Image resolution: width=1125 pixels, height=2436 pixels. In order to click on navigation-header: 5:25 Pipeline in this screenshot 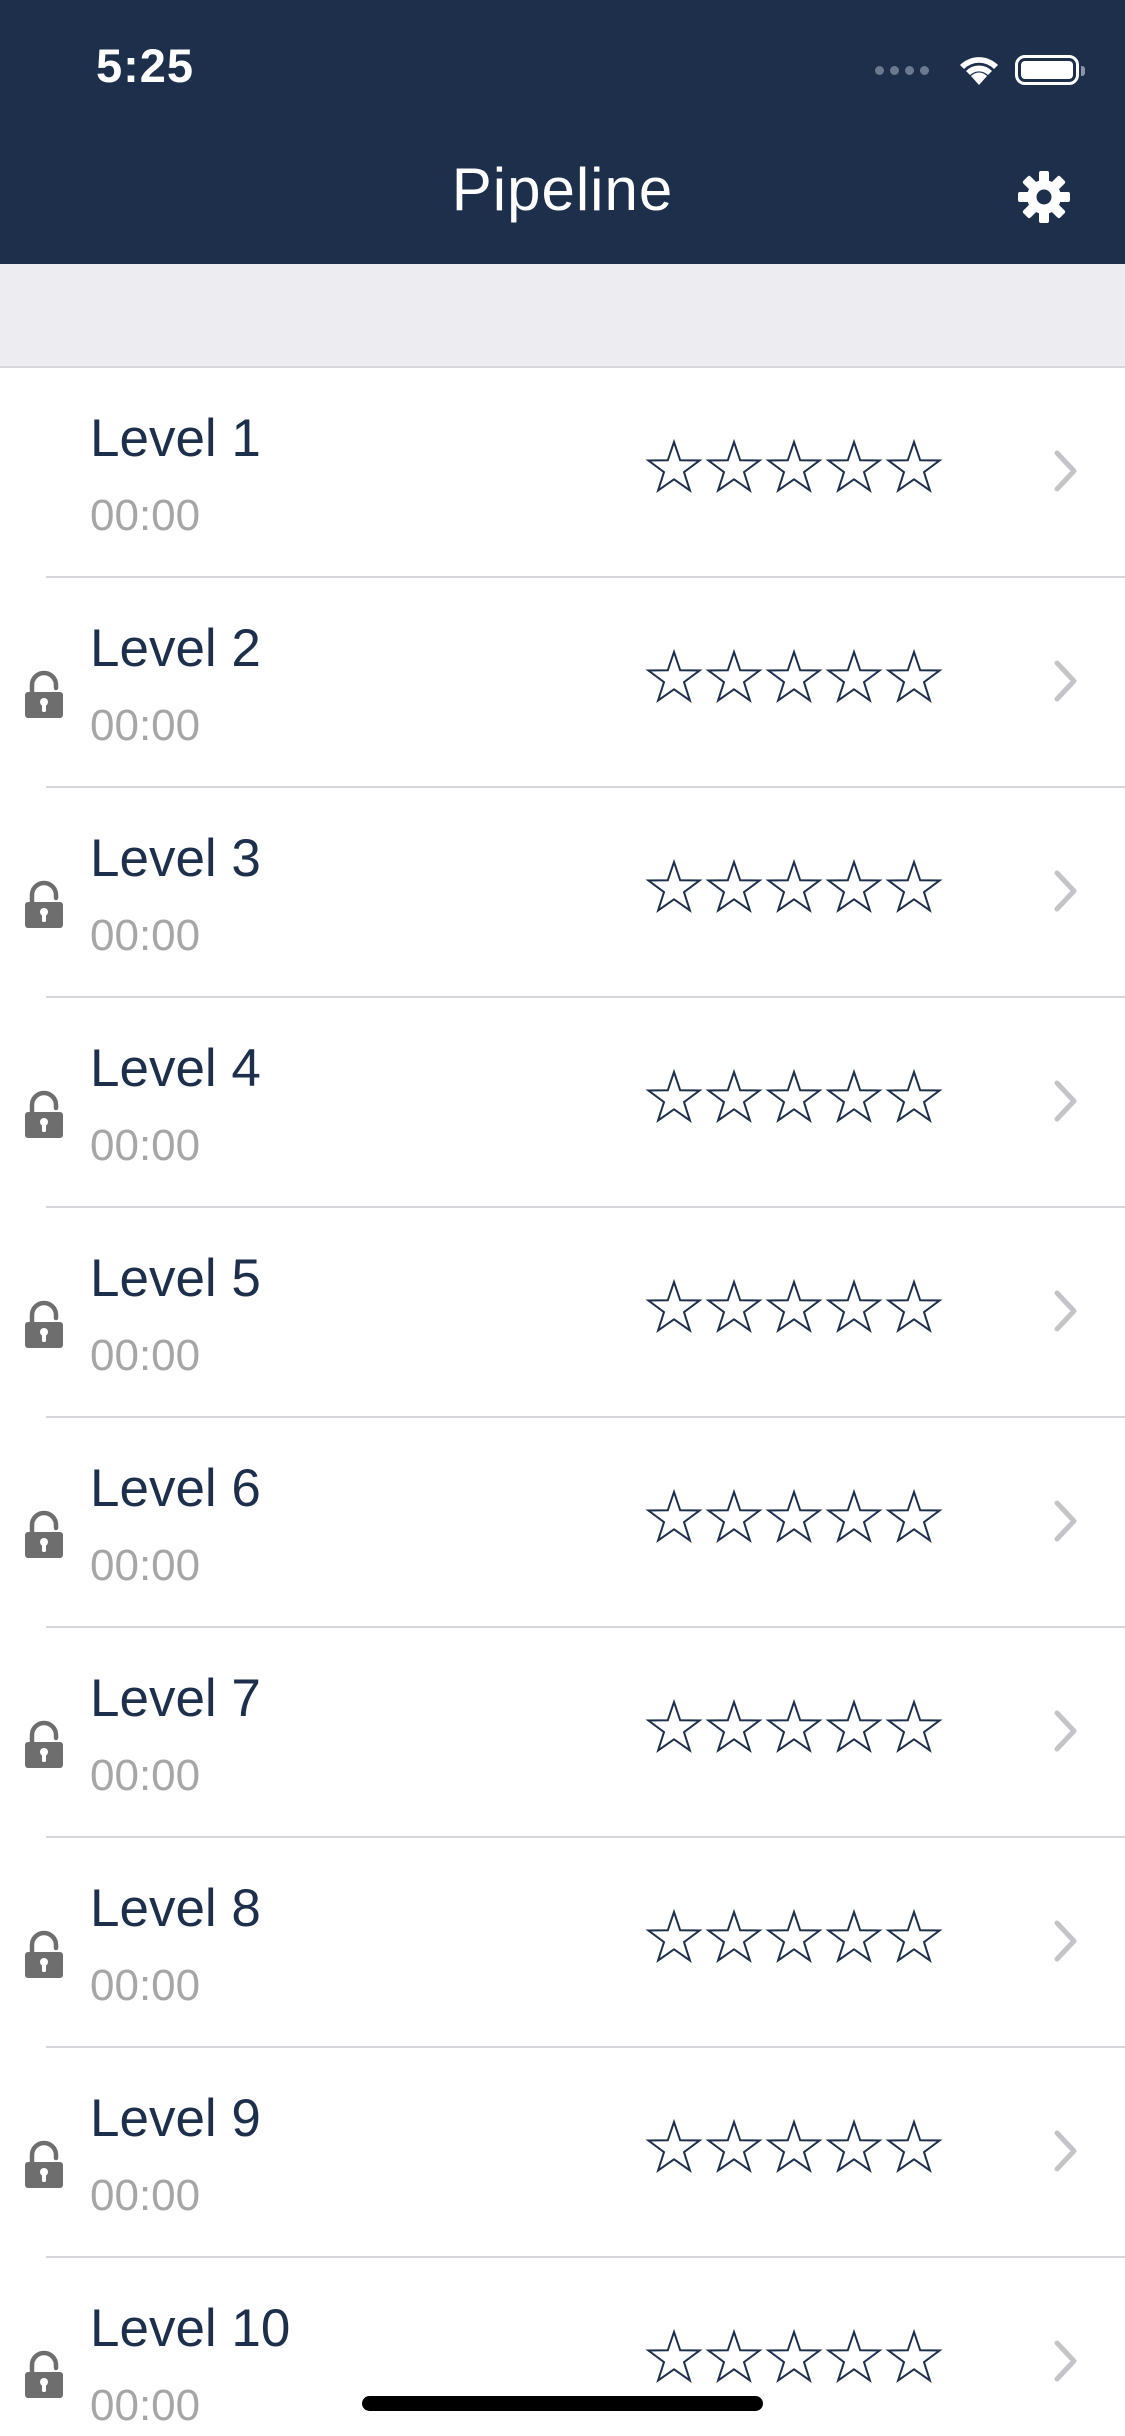, I will do `click(562, 132)`.